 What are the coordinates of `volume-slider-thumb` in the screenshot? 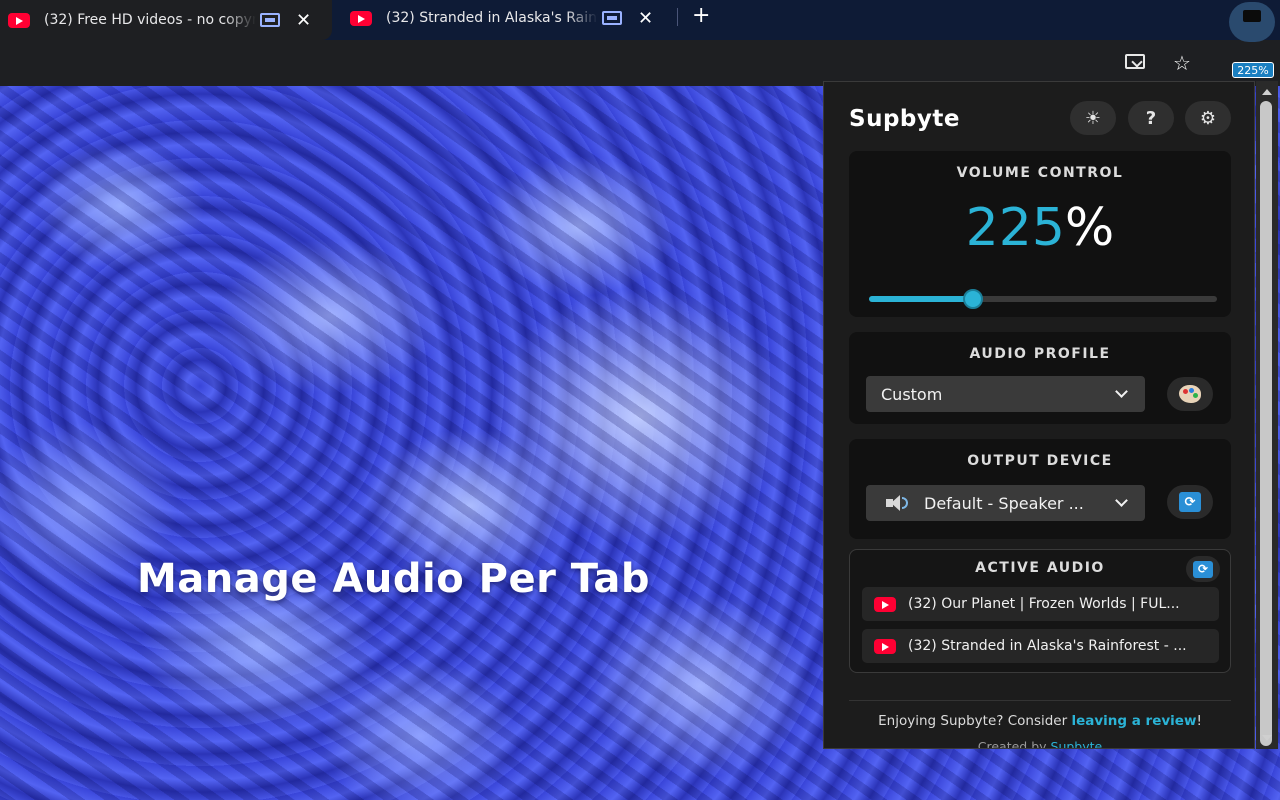 It's located at (973, 299).